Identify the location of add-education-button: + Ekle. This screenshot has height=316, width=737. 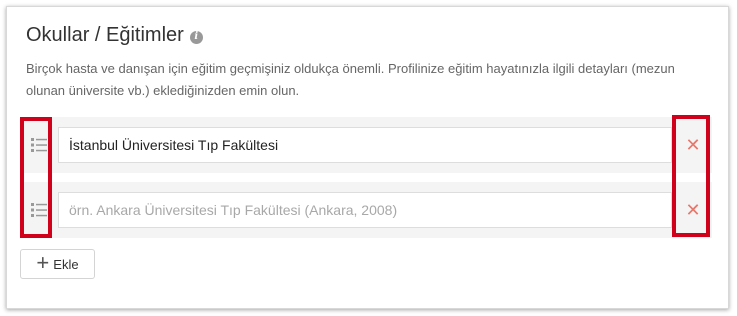
(57, 264).